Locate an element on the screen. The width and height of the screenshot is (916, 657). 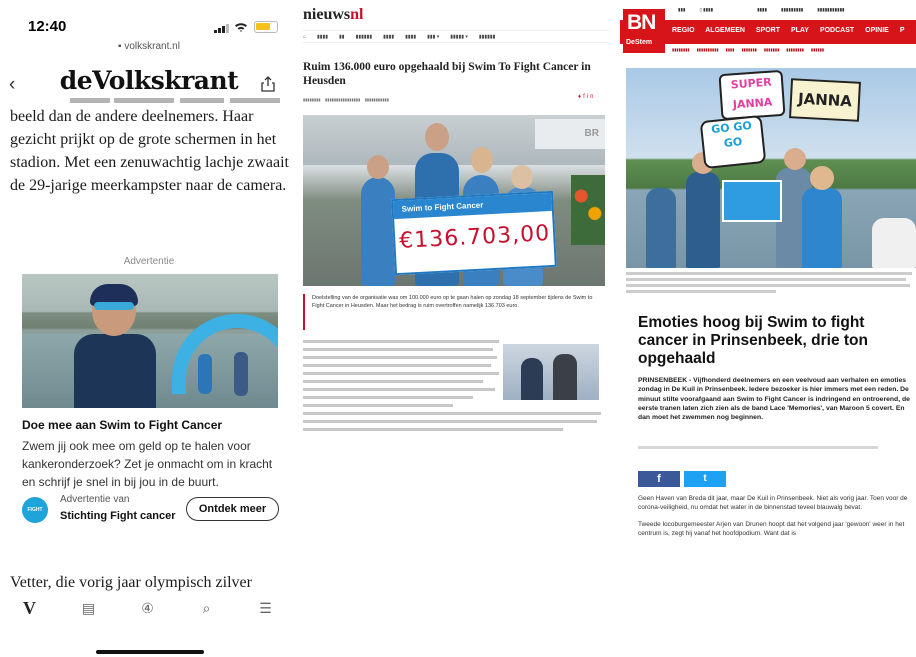
cheque: Swim to Fight Cancer €136.703,00 is located at coordinates (474, 233).